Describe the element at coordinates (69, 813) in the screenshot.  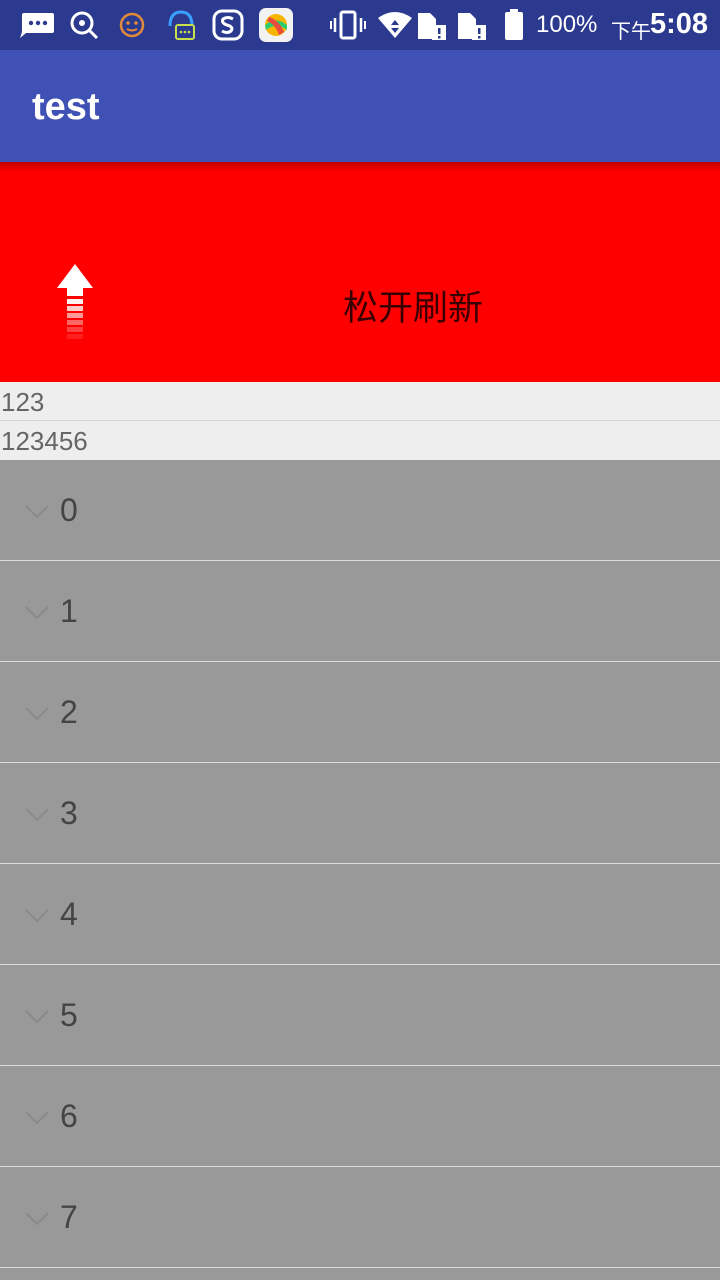
I see `list-item-label: 3` at that location.